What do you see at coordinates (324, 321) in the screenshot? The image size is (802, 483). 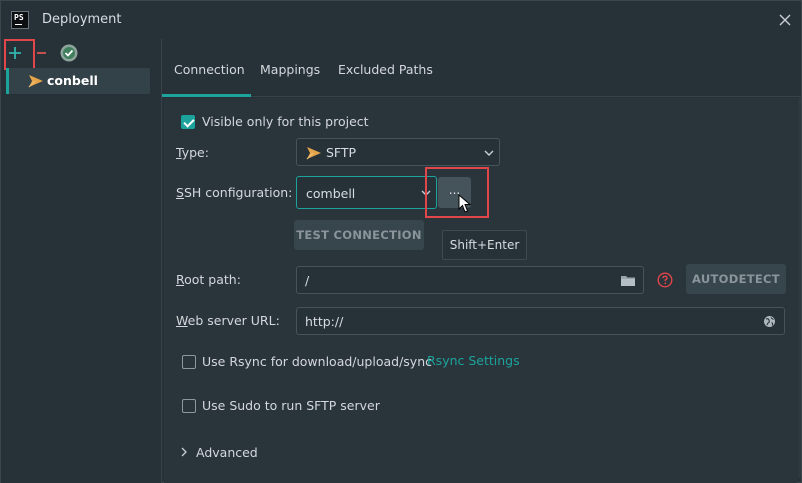 I see `web-server-url-value: http://` at bounding box center [324, 321].